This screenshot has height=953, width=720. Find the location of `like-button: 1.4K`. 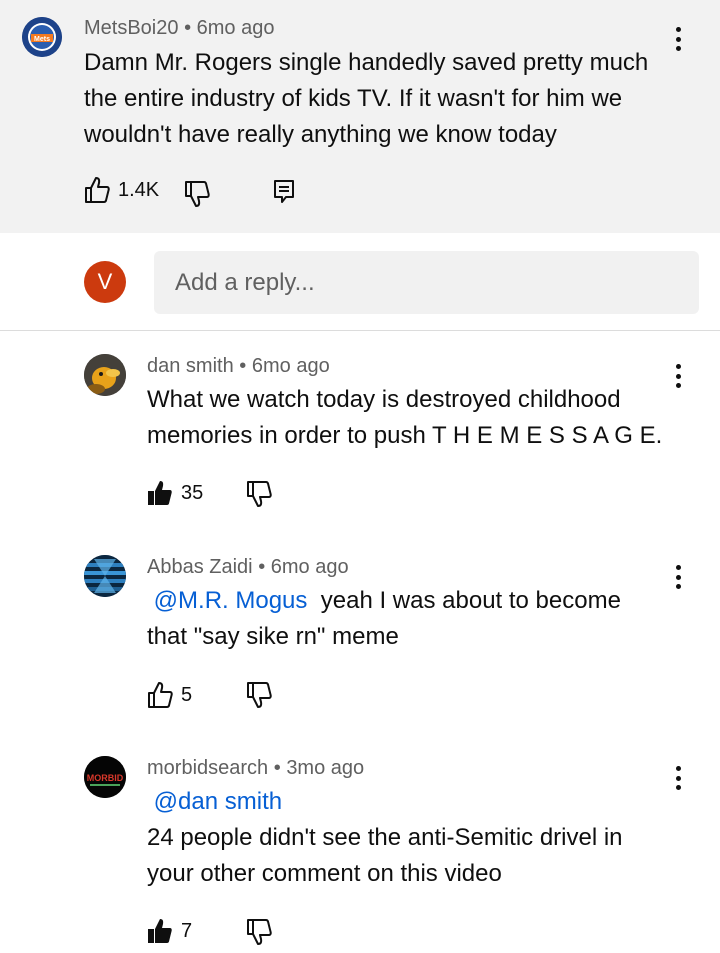

like-button: 1.4K is located at coordinates (121, 190).